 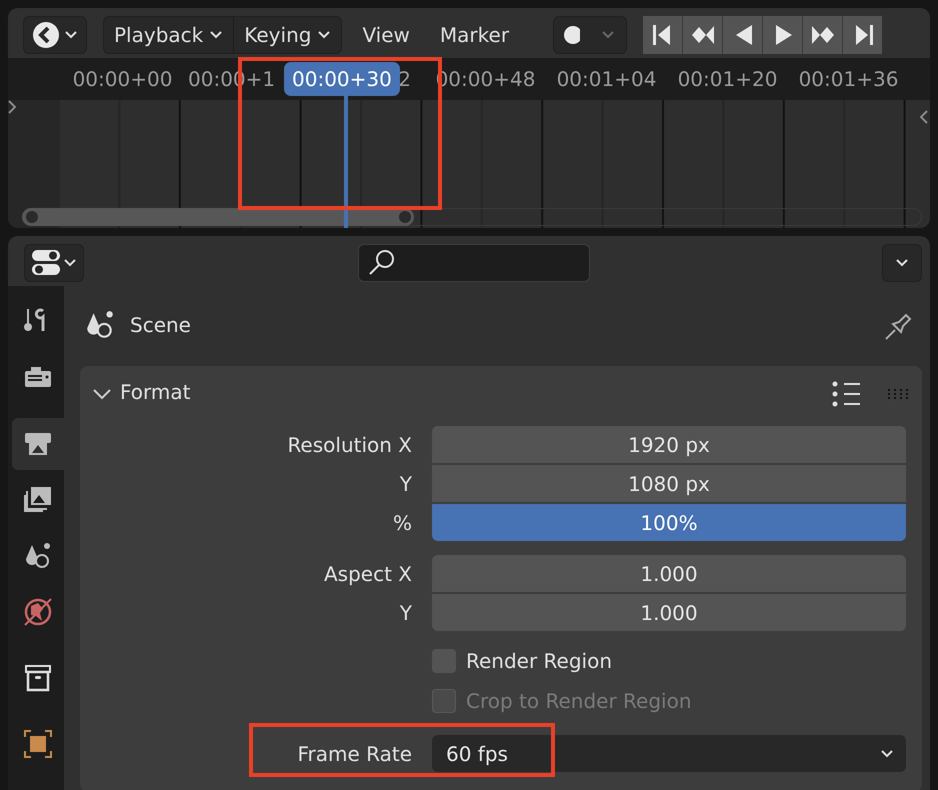 I want to click on field-label: %, so click(x=402, y=523).